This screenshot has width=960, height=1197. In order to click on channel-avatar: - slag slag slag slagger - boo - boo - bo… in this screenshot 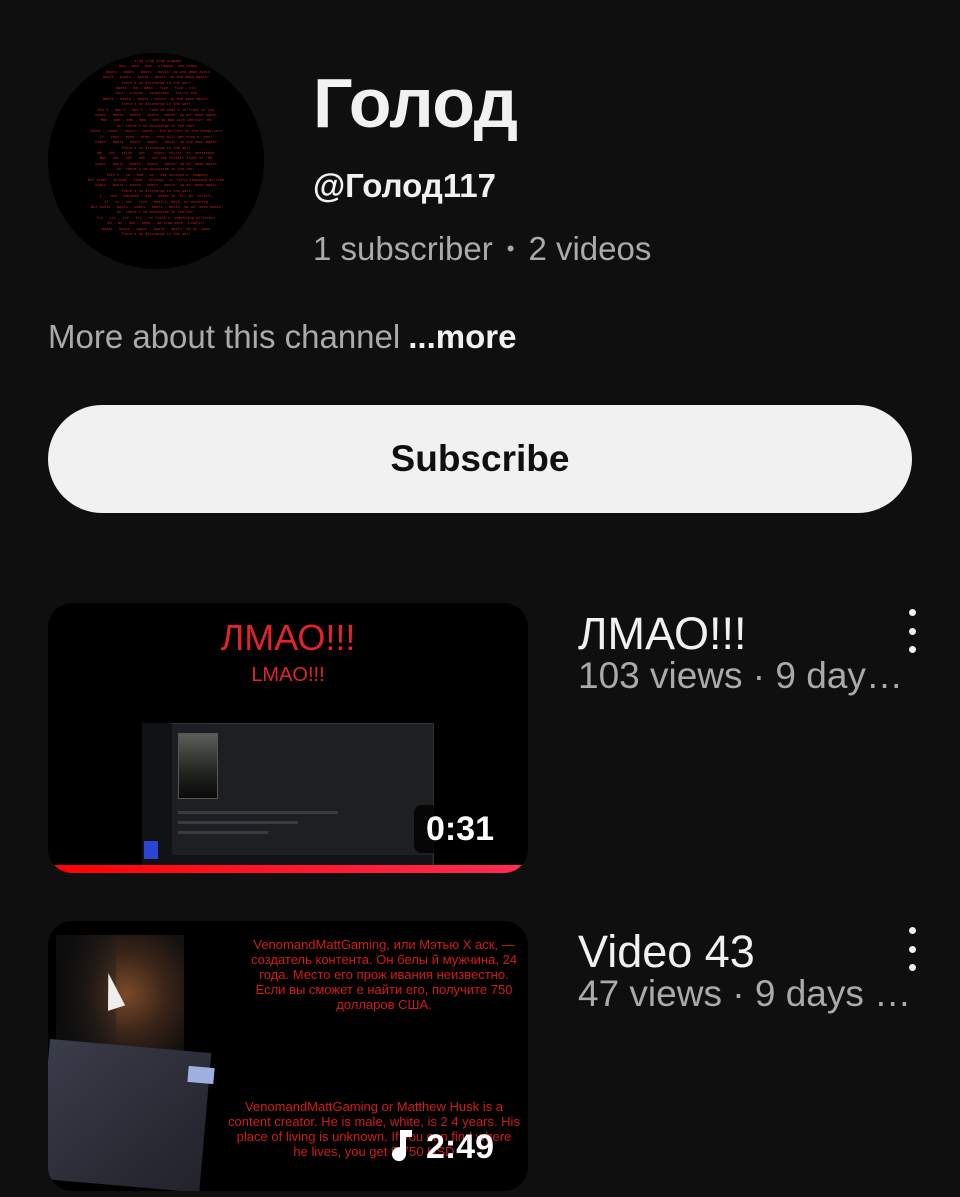, I will do `click(156, 161)`.